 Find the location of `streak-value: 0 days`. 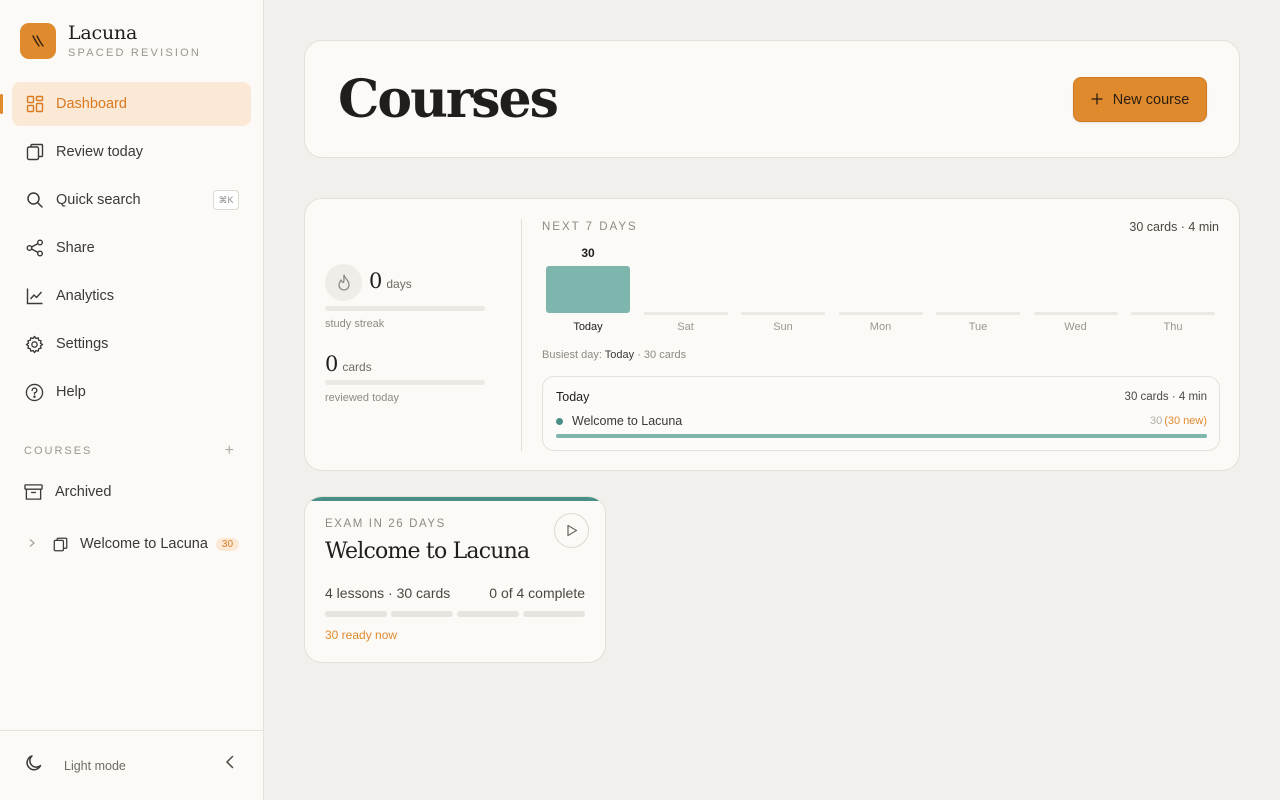

streak-value: 0 days is located at coordinates (390, 281).